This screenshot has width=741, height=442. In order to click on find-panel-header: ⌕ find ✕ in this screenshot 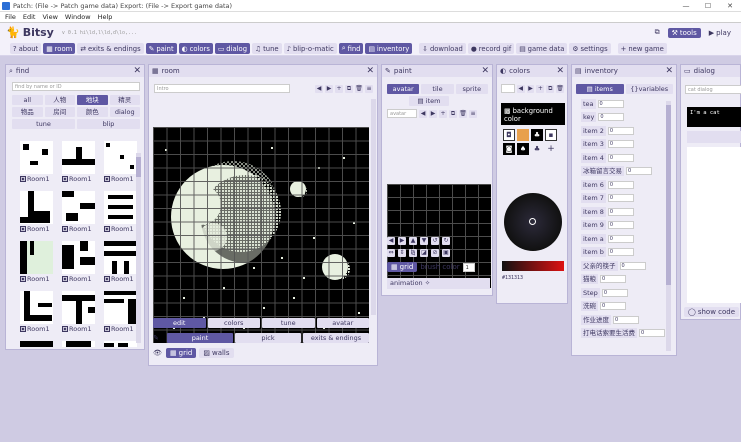, I will do `click(75, 71)`.